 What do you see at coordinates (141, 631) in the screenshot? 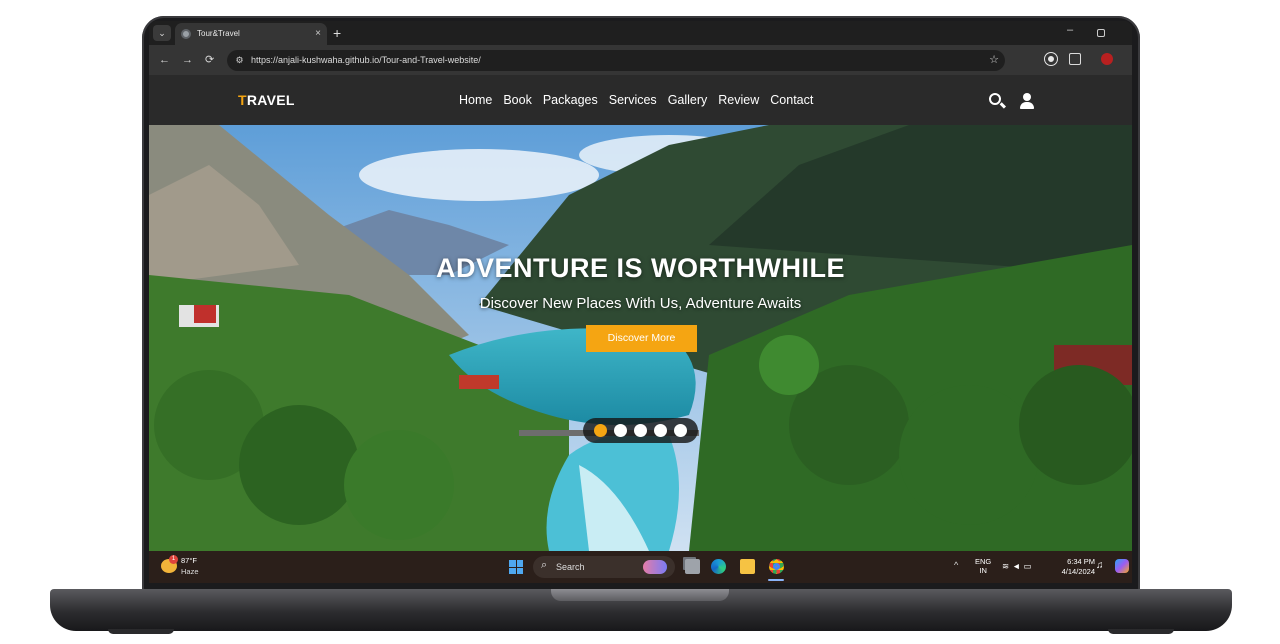
I see `laptop-foot-left` at bounding box center [141, 631].